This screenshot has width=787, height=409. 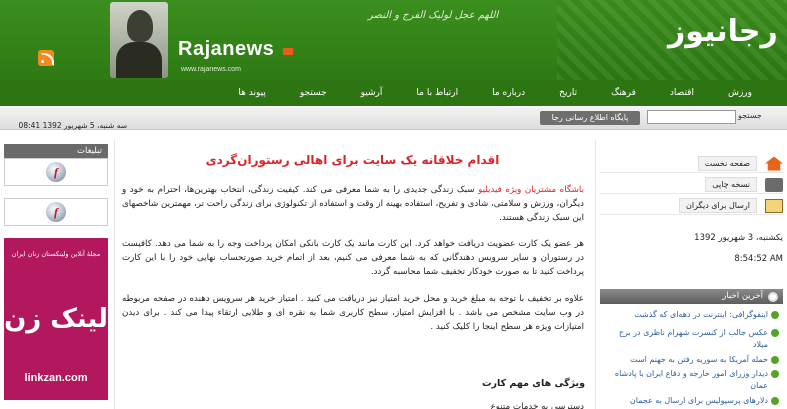 I want to click on nav-item-search: جستجو, so click(x=313, y=93).